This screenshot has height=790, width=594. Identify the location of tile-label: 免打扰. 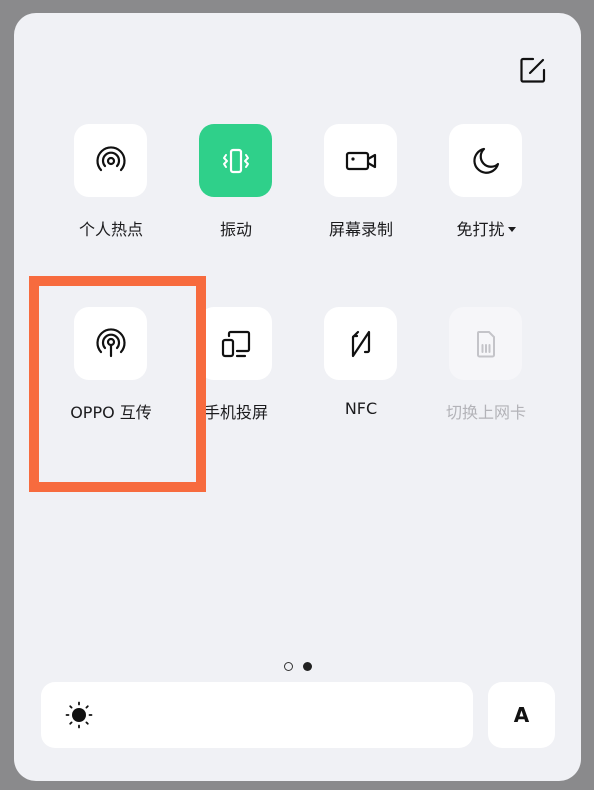
(486, 228).